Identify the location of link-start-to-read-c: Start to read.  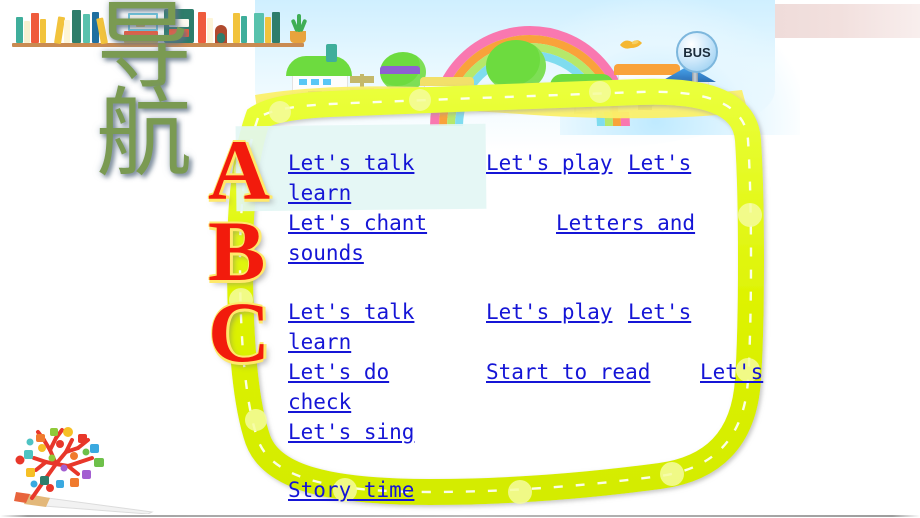
(568, 372).